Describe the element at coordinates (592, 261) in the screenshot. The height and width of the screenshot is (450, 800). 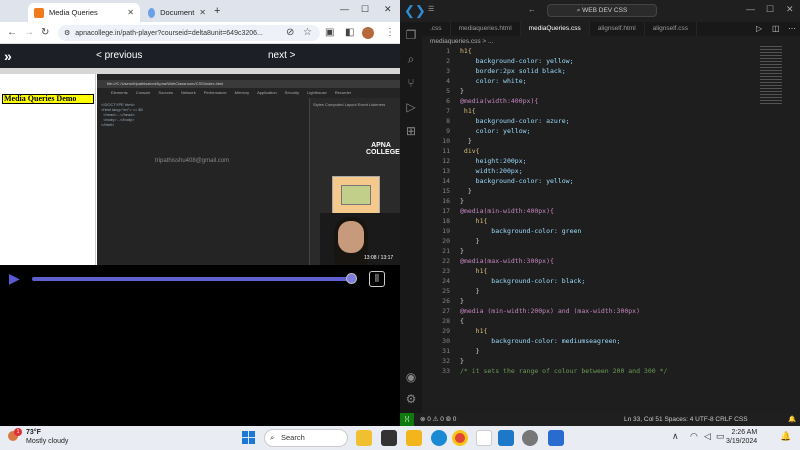
I see `code-line: 22 @media(max-width:300px){` at that location.